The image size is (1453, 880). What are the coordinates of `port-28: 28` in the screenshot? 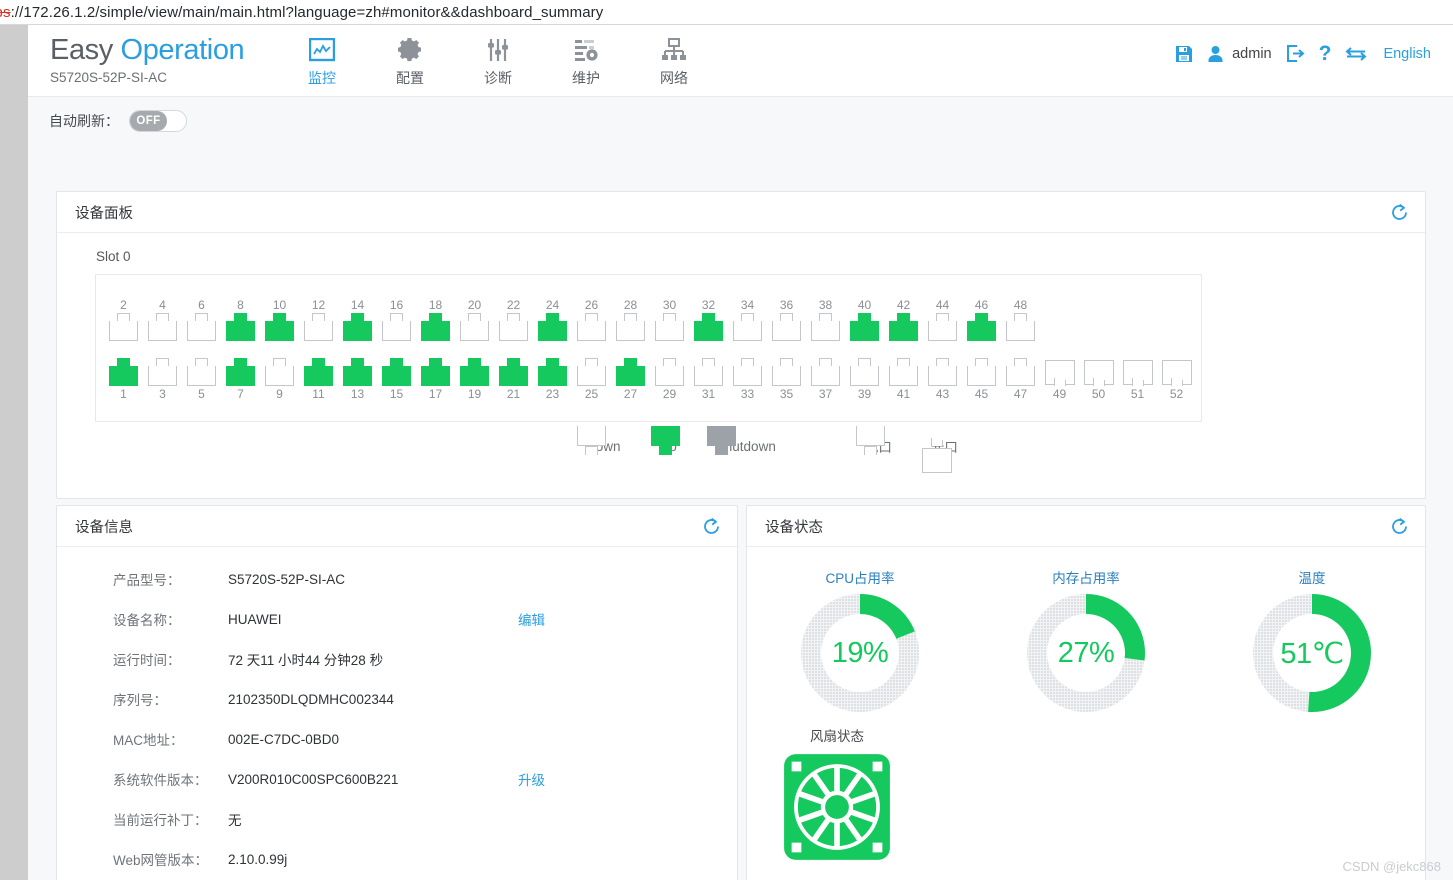 It's located at (630, 319).